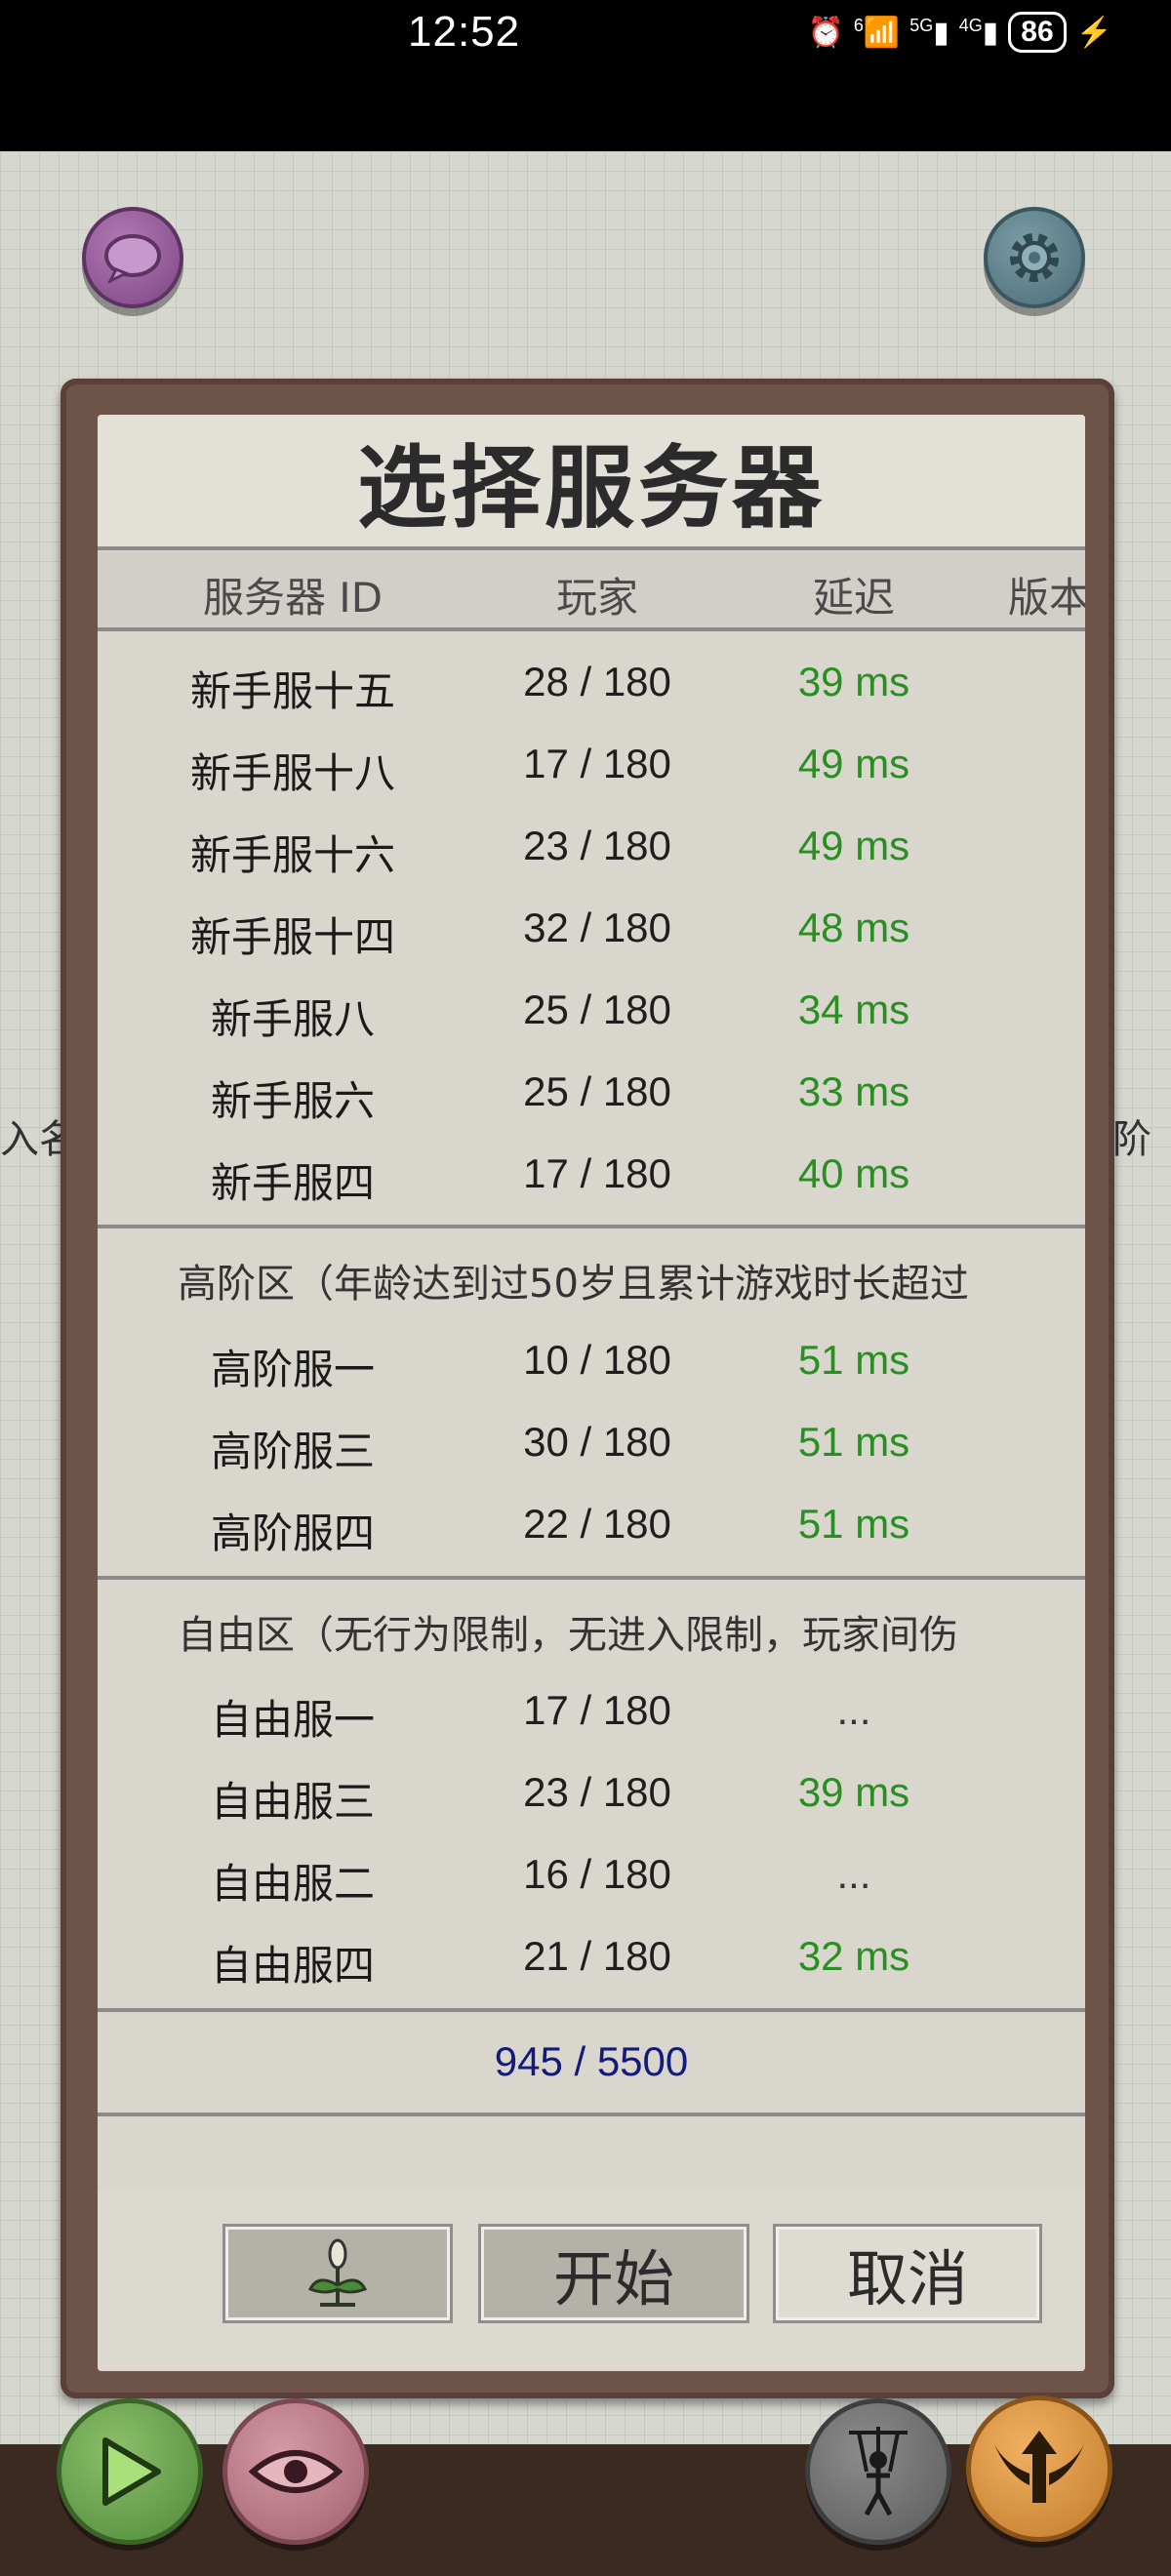 Image resolution: width=1171 pixels, height=2576 pixels. What do you see at coordinates (591, 480) in the screenshot?
I see `dialog-title: 选择服务器` at bounding box center [591, 480].